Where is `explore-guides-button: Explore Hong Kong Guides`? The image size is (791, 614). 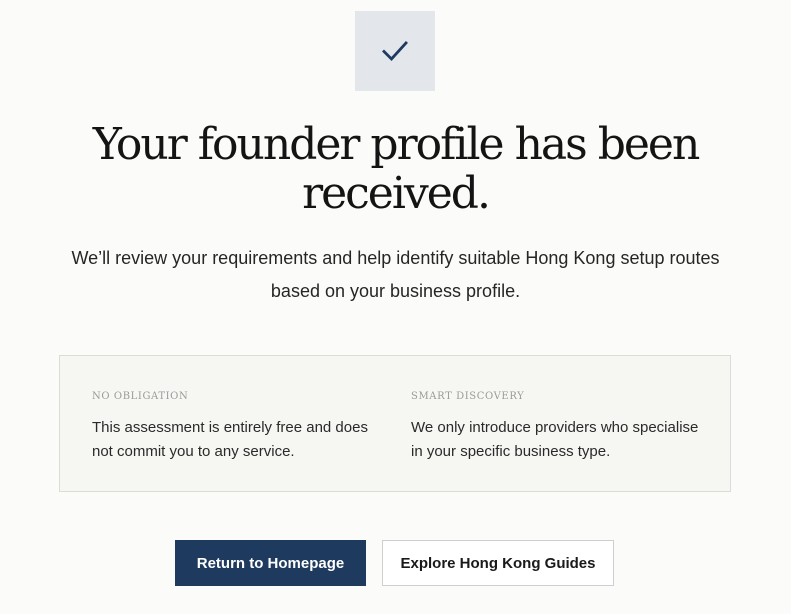
explore-guides-button: Explore Hong Kong Guides is located at coordinates (498, 563).